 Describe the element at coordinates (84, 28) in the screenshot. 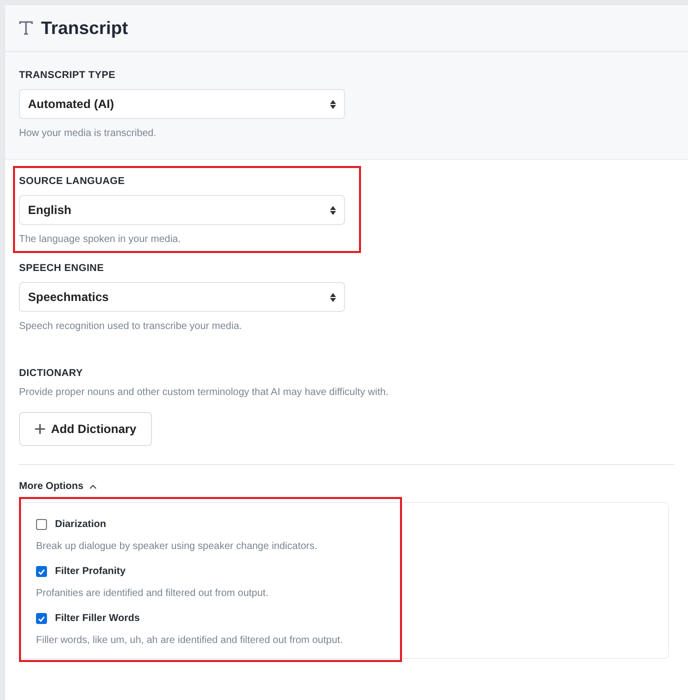

I see `panel-title: Transcript` at that location.